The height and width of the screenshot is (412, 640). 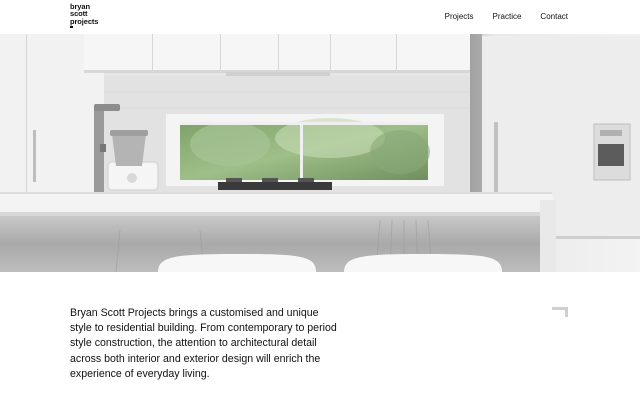 I want to click on logo-line-3: projects, so click(x=84, y=21).